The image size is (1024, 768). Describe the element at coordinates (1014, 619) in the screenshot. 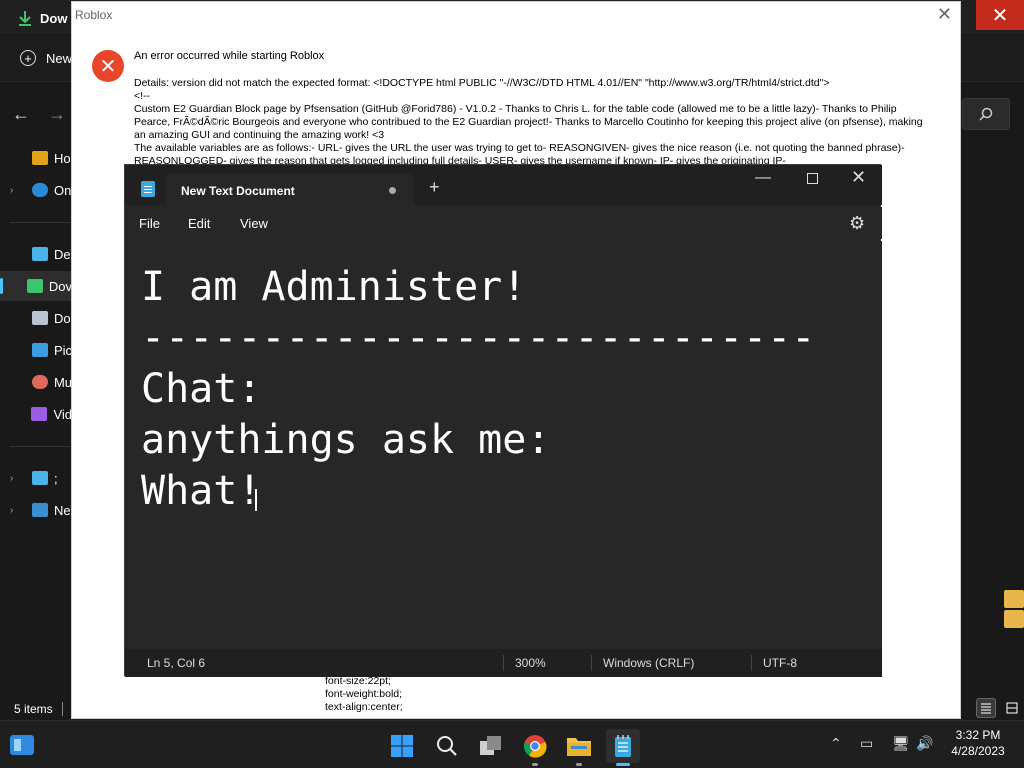

I see `monitor-widget-icon` at that location.